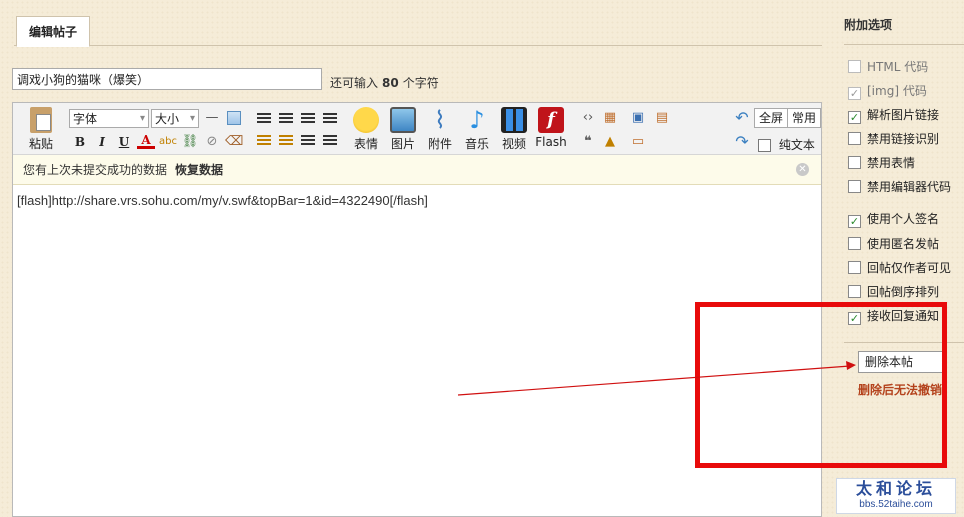 Image resolution: width=964 pixels, height=517 pixels. Describe the element at coordinates (742, 142) in the screenshot. I see `redo-icon: ↷` at that location.